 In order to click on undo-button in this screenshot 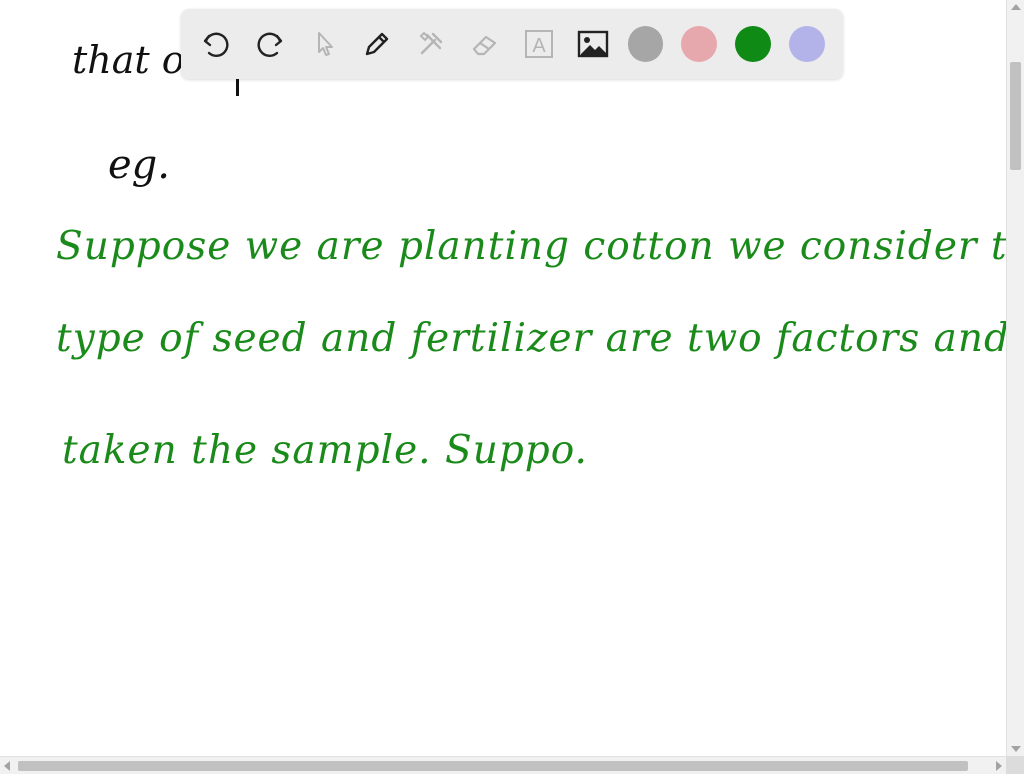, I will do `click(216, 44)`.